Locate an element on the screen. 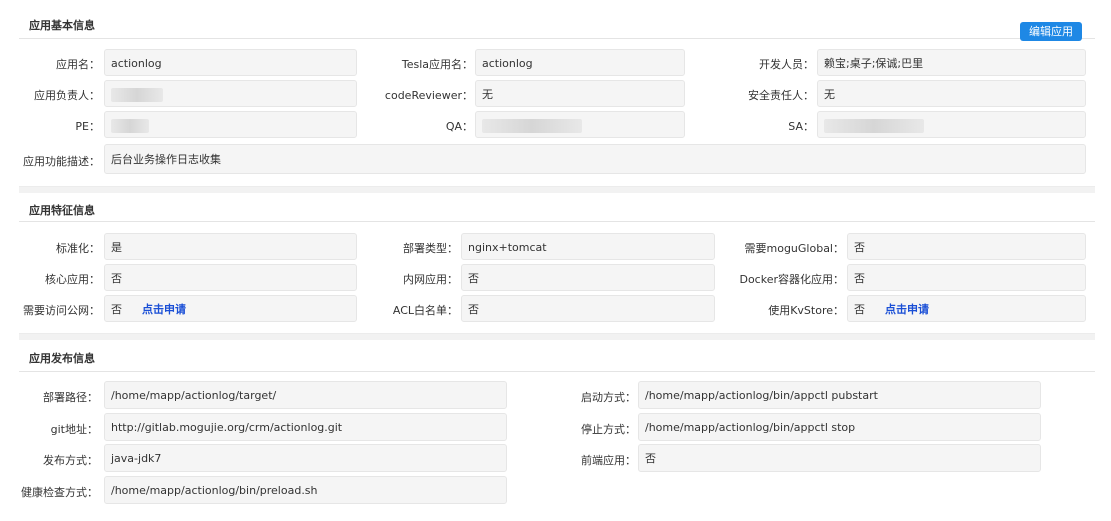  sa-label: SA： is located at coordinates (801, 126).